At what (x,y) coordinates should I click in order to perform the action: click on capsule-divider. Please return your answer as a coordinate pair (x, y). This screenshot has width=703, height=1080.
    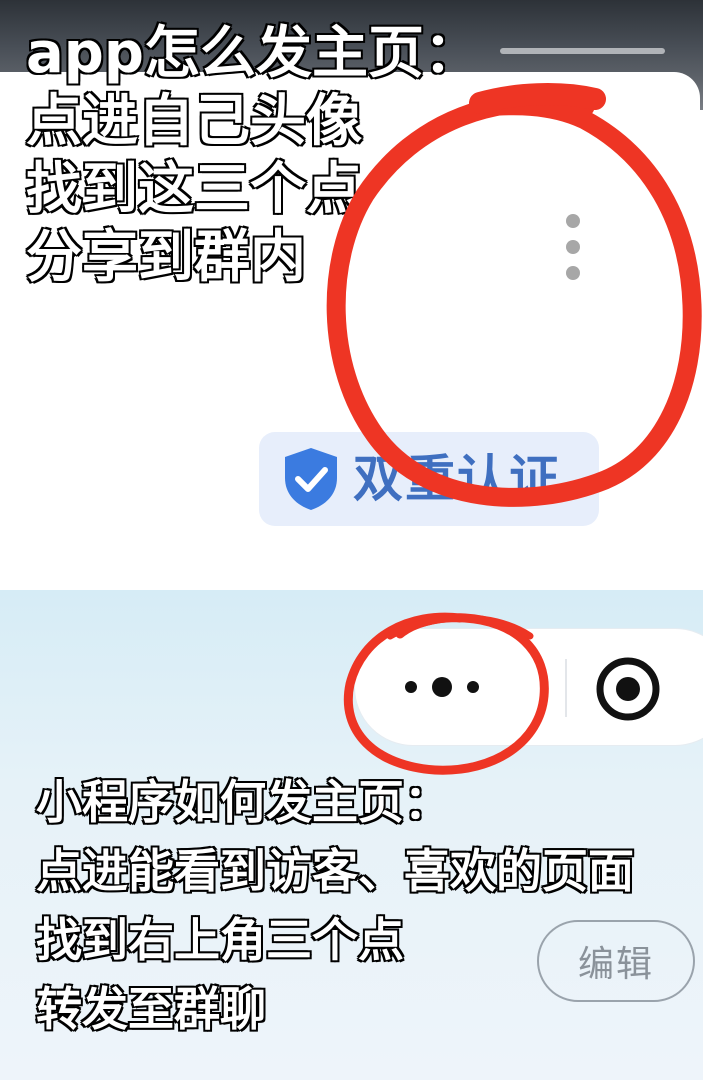
    Looking at the image, I should click on (566, 688).